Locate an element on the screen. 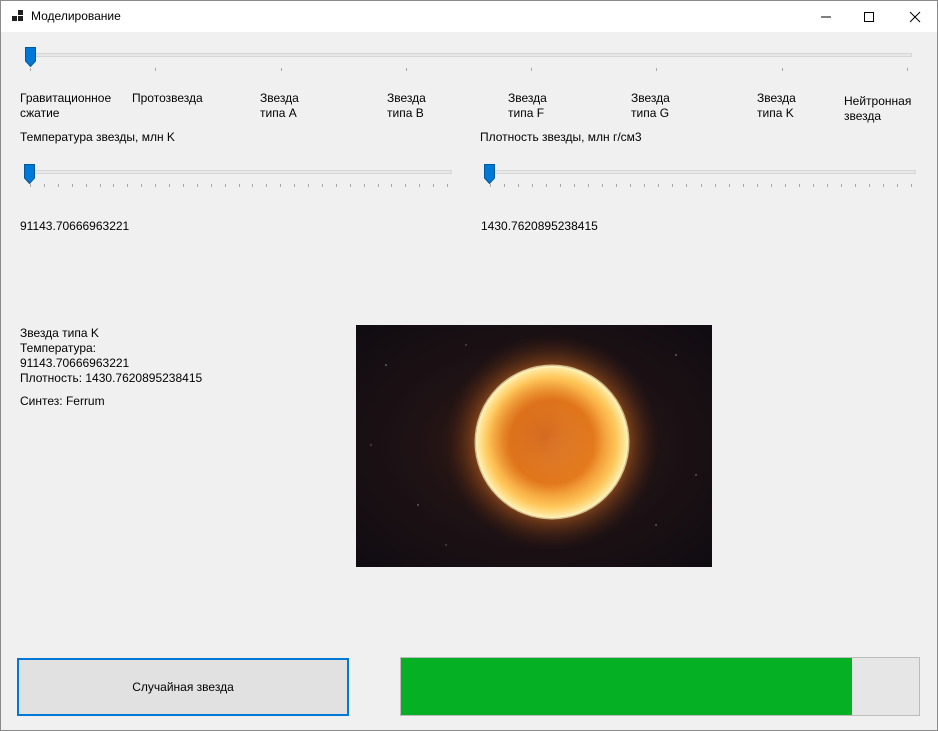 This screenshot has width=938, height=731. stage-label-gravitational: Гравитационное сжатие is located at coordinates (66, 105).